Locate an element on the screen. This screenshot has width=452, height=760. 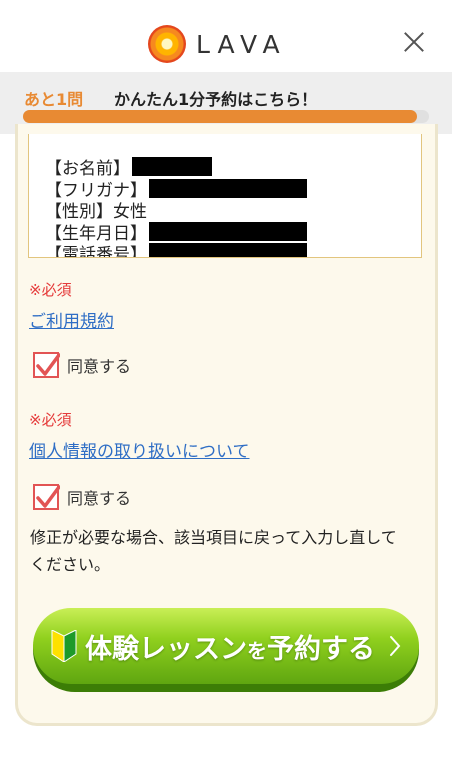
progress-fill is located at coordinates (220, 116).